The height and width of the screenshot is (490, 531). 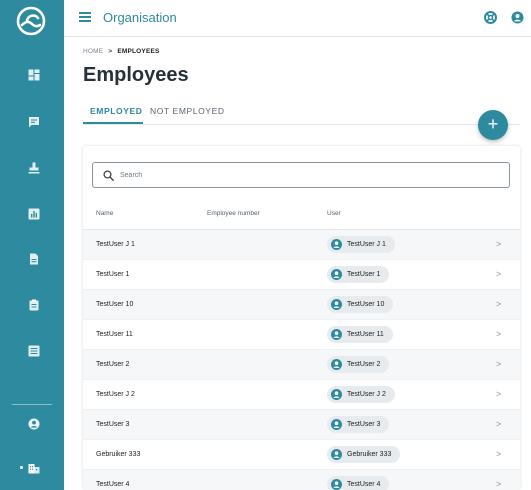 What do you see at coordinates (115, 304) in the screenshot?
I see `employee-name: TestUser 10` at bounding box center [115, 304].